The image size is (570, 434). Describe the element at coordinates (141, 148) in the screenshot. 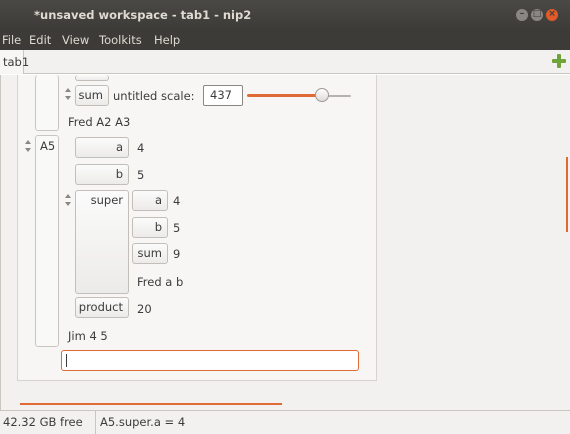

I see `a-value: 4` at that location.